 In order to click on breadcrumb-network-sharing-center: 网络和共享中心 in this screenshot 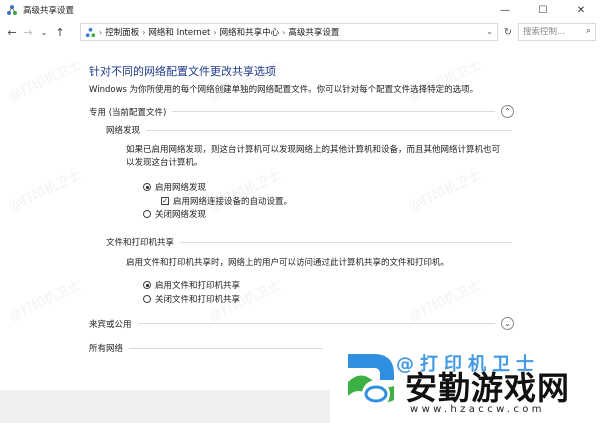, I will do `click(250, 32)`.